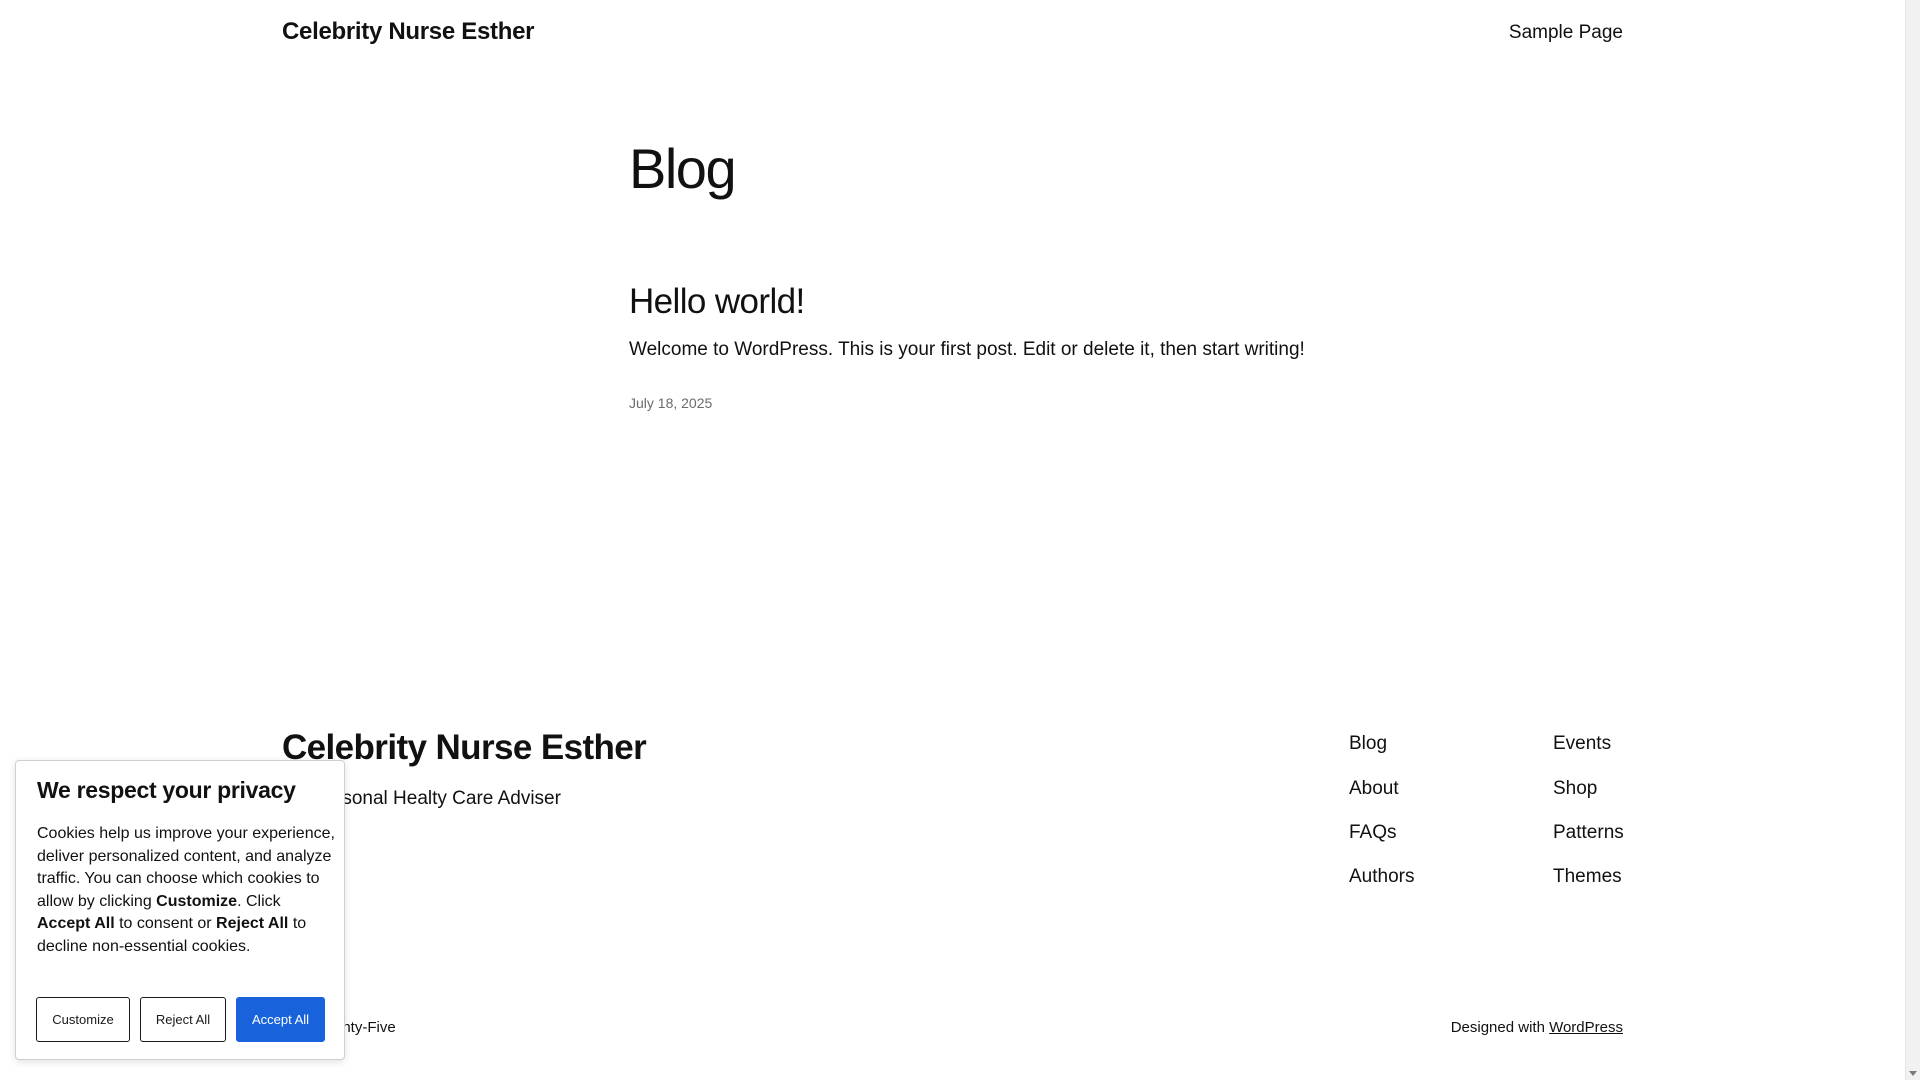 The width and height of the screenshot is (1920, 1080). I want to click on post-date: July 18, 2025, so click(671, 403).